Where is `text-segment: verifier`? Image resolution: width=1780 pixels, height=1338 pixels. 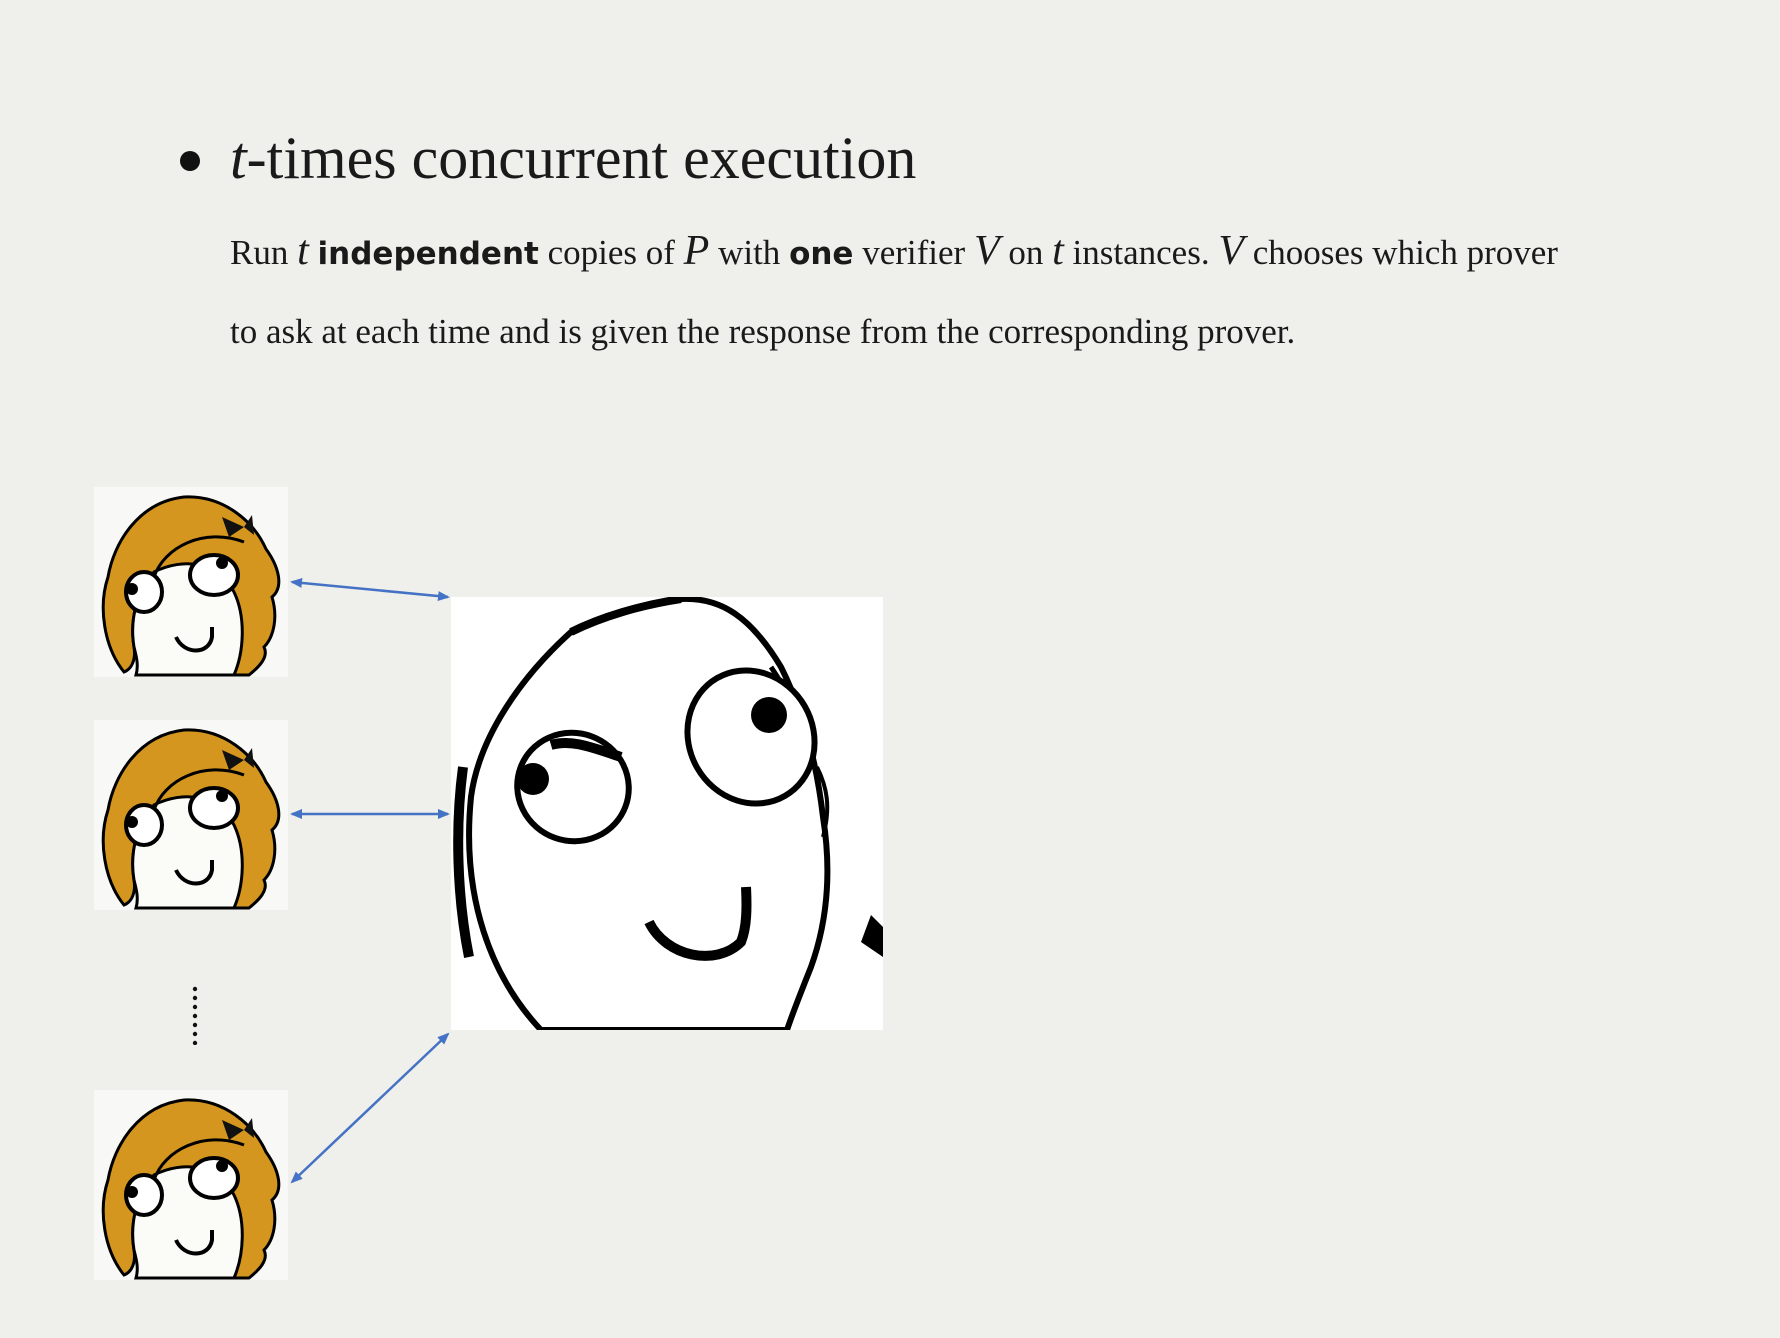 text-segment: verifier is located at coordinates (913, 252).